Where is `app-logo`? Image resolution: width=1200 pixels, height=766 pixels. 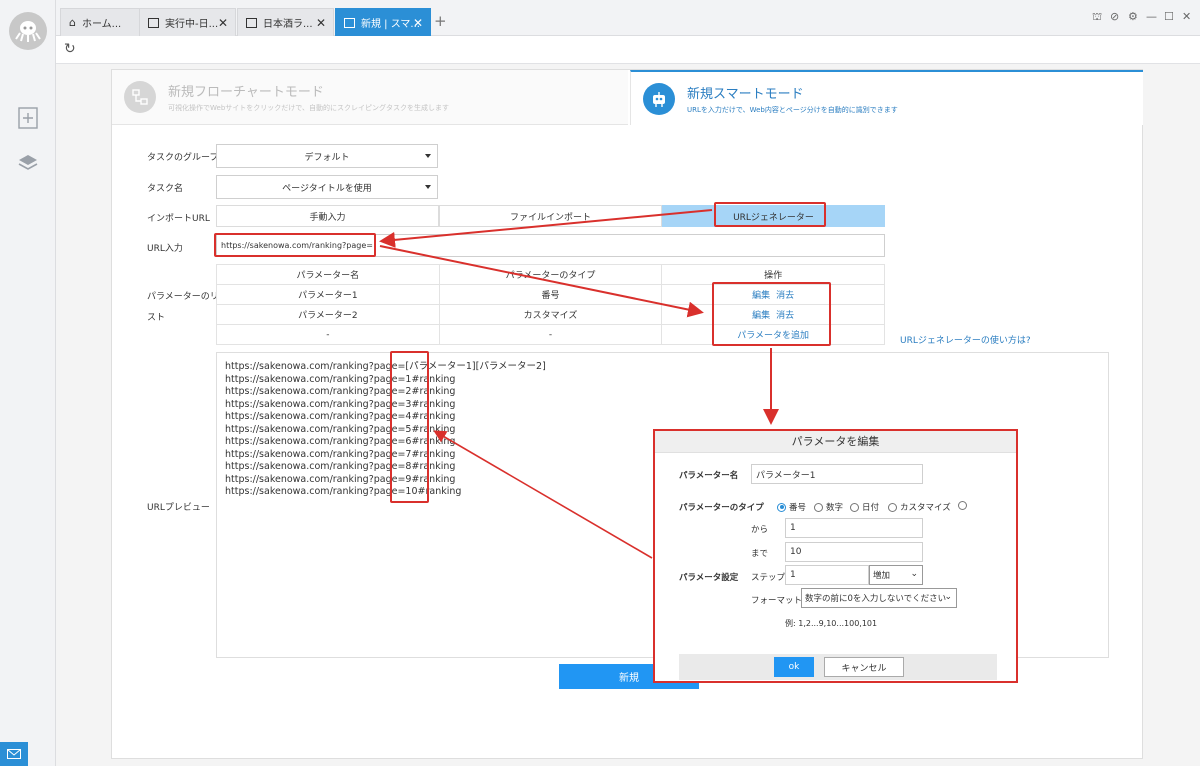
app-logo is located at coordinates (28, 31).